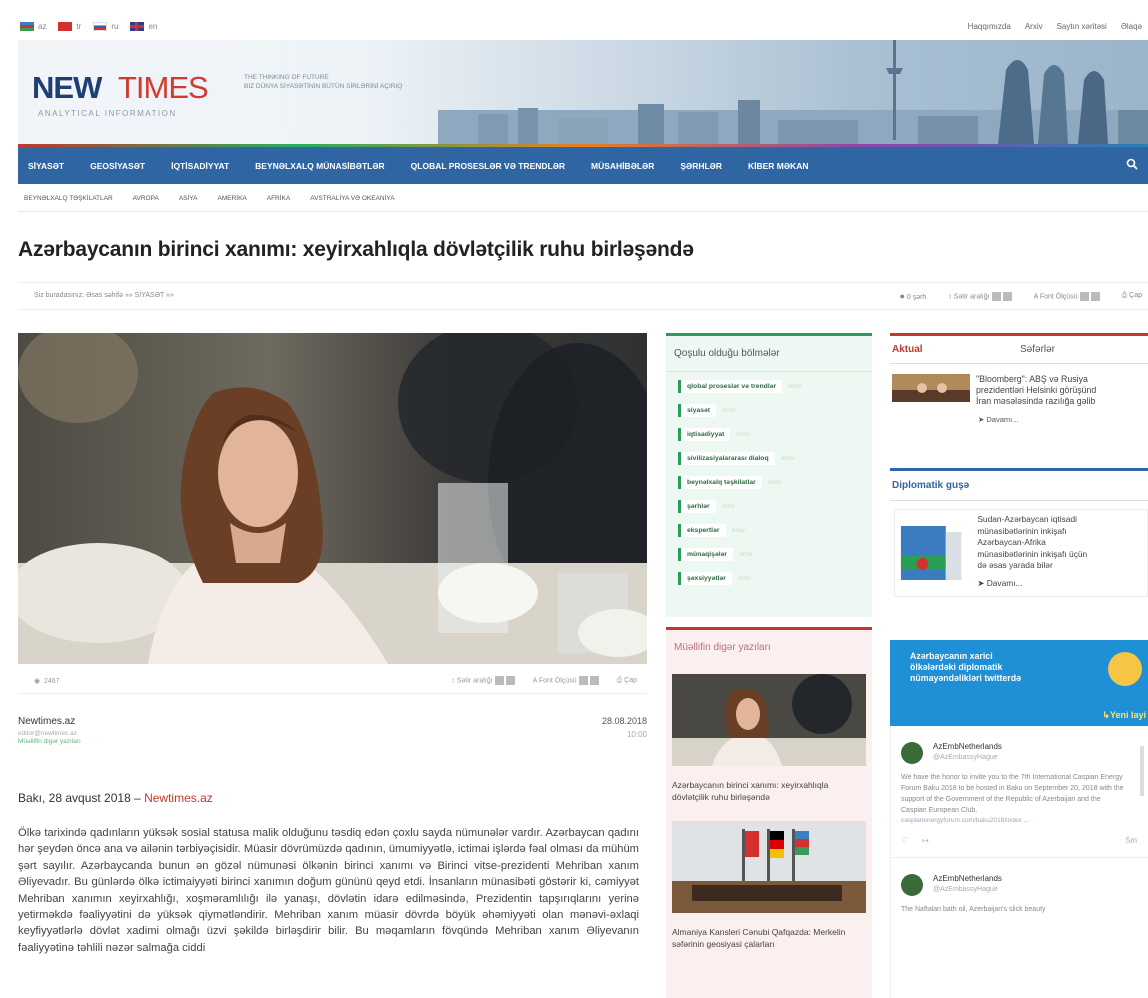 This screenshot has width=1148, height=998. What do you see at coordinates (775, 578) in the screenshot?
I see `section-tag: şəxsiyyətlər Arxiv` at bounding box center [775, 578].